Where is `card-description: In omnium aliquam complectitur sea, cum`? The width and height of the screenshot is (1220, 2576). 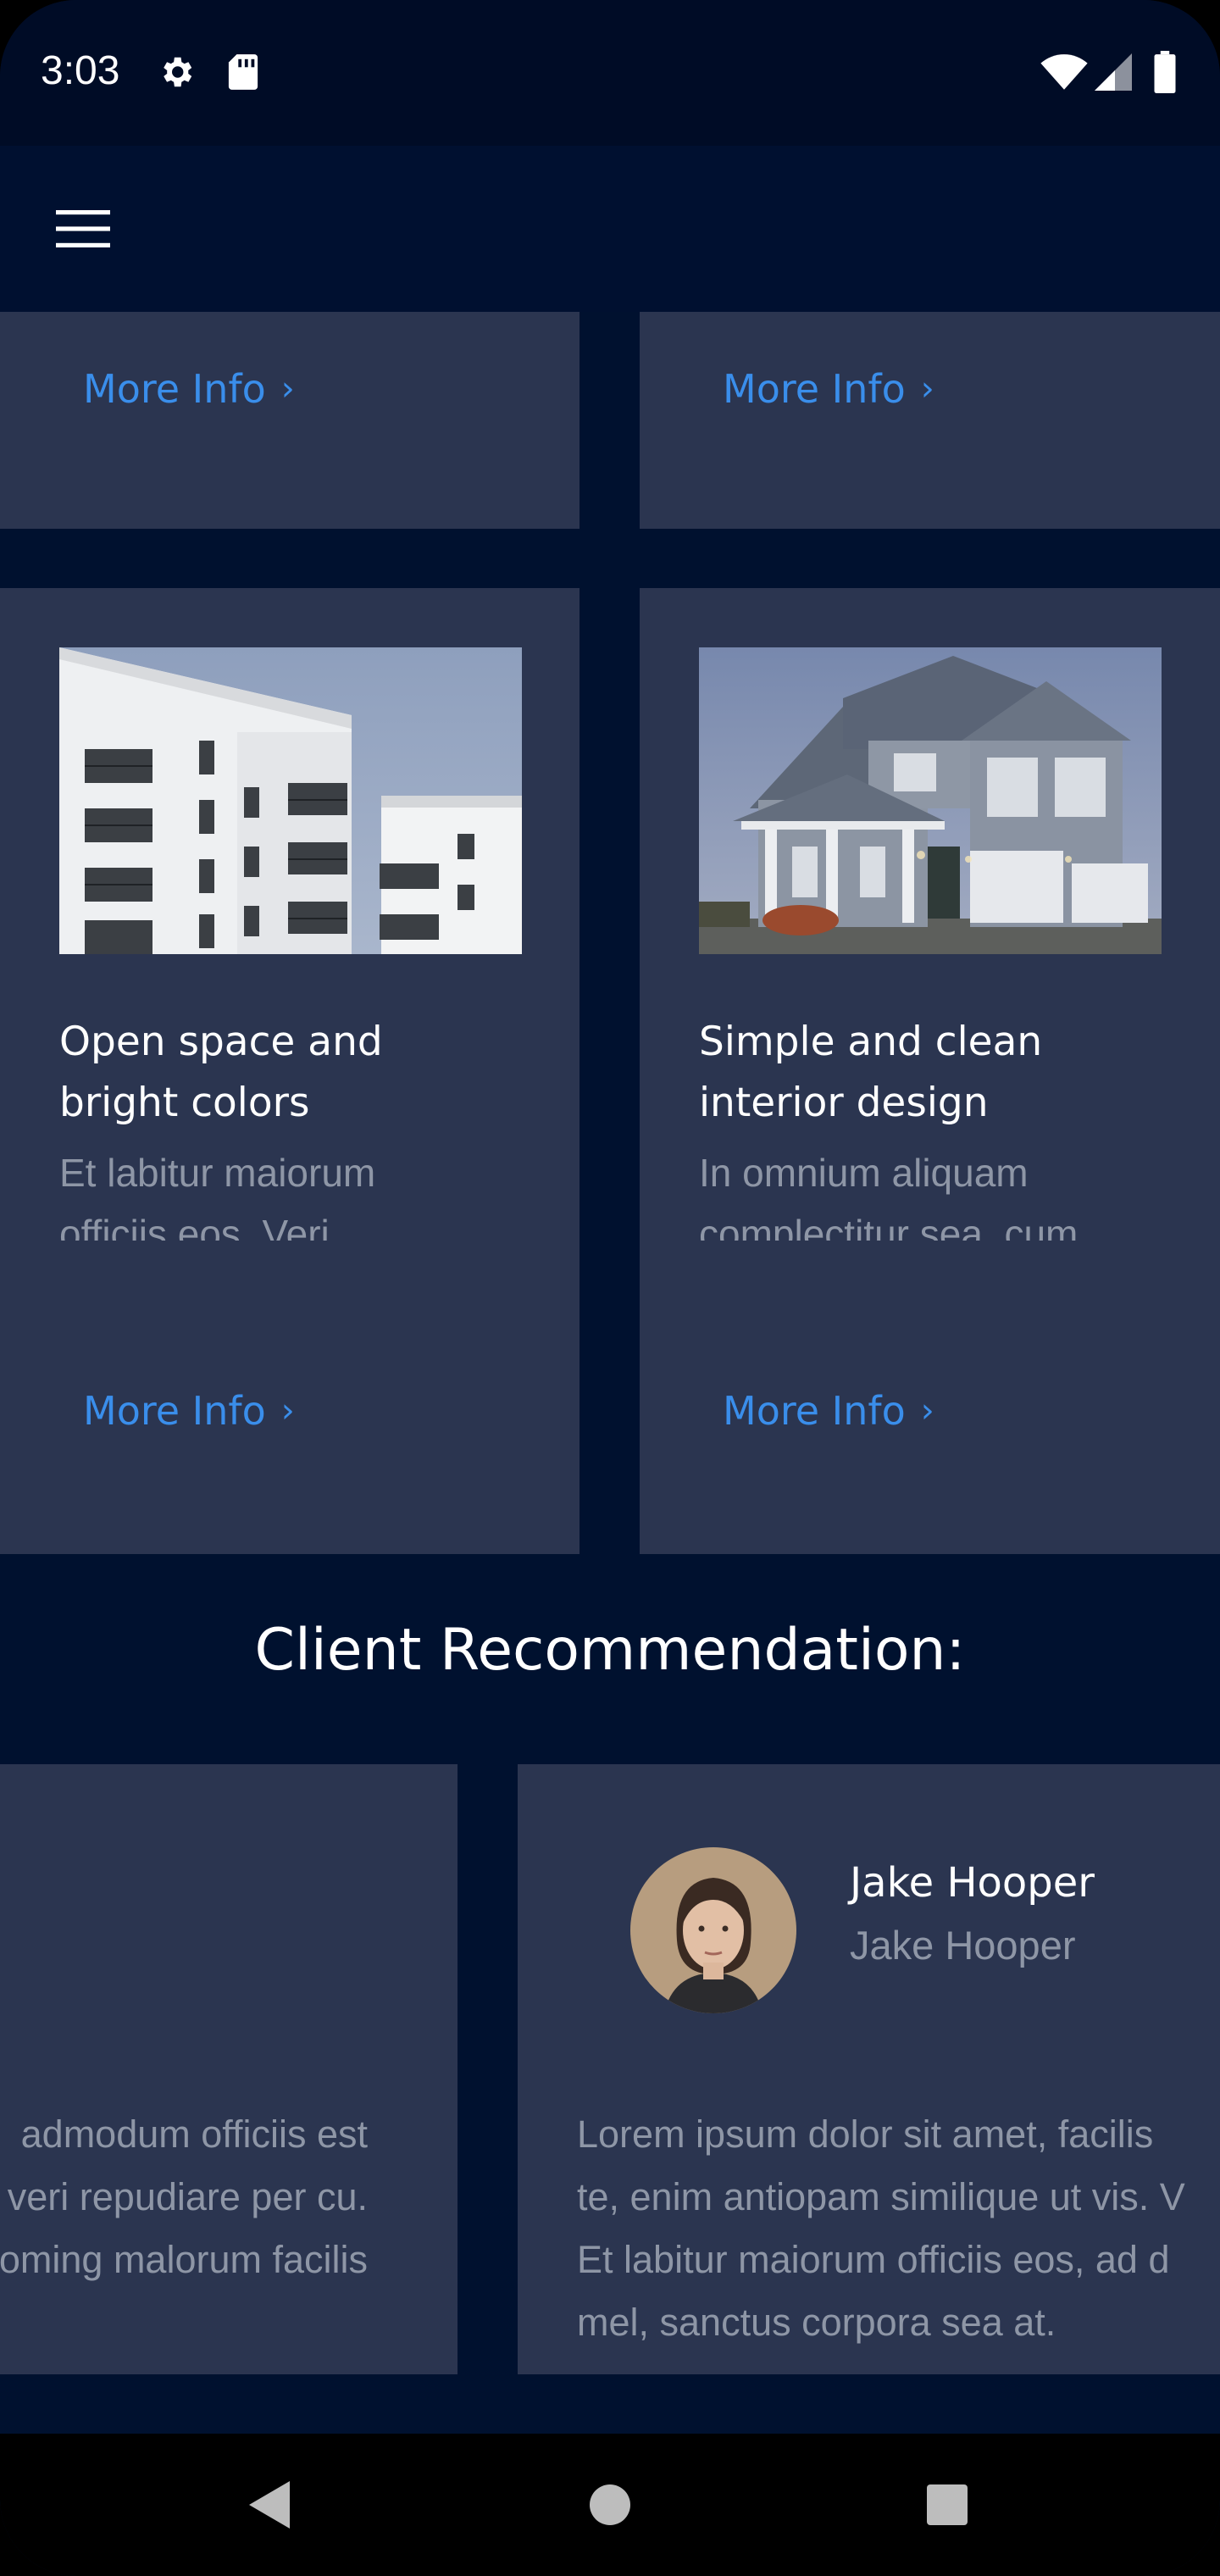
card-description: In omnium aliquam complectitur sea, cum is located at coordinates (936, 1191).